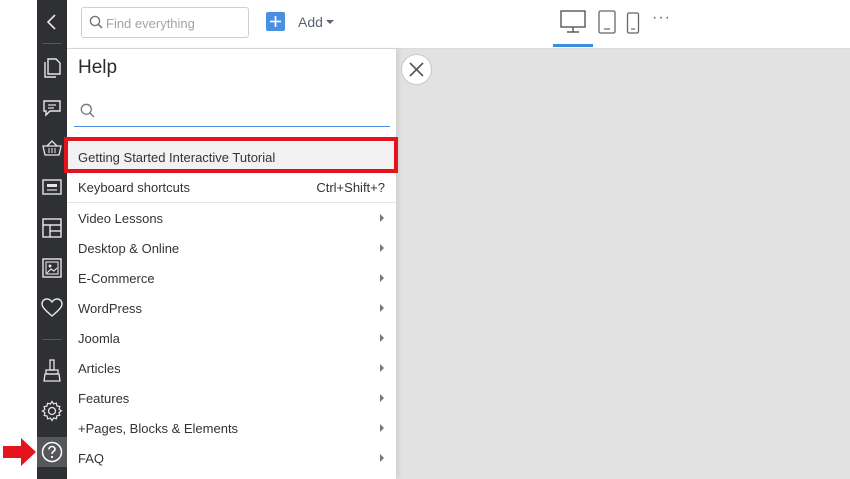 The height and width of the screenshot is (479, 850). What do you see at coordinates (573, 22) in the screenshot?
I see `desktop-view-icon` at bounding box center [573, 22].